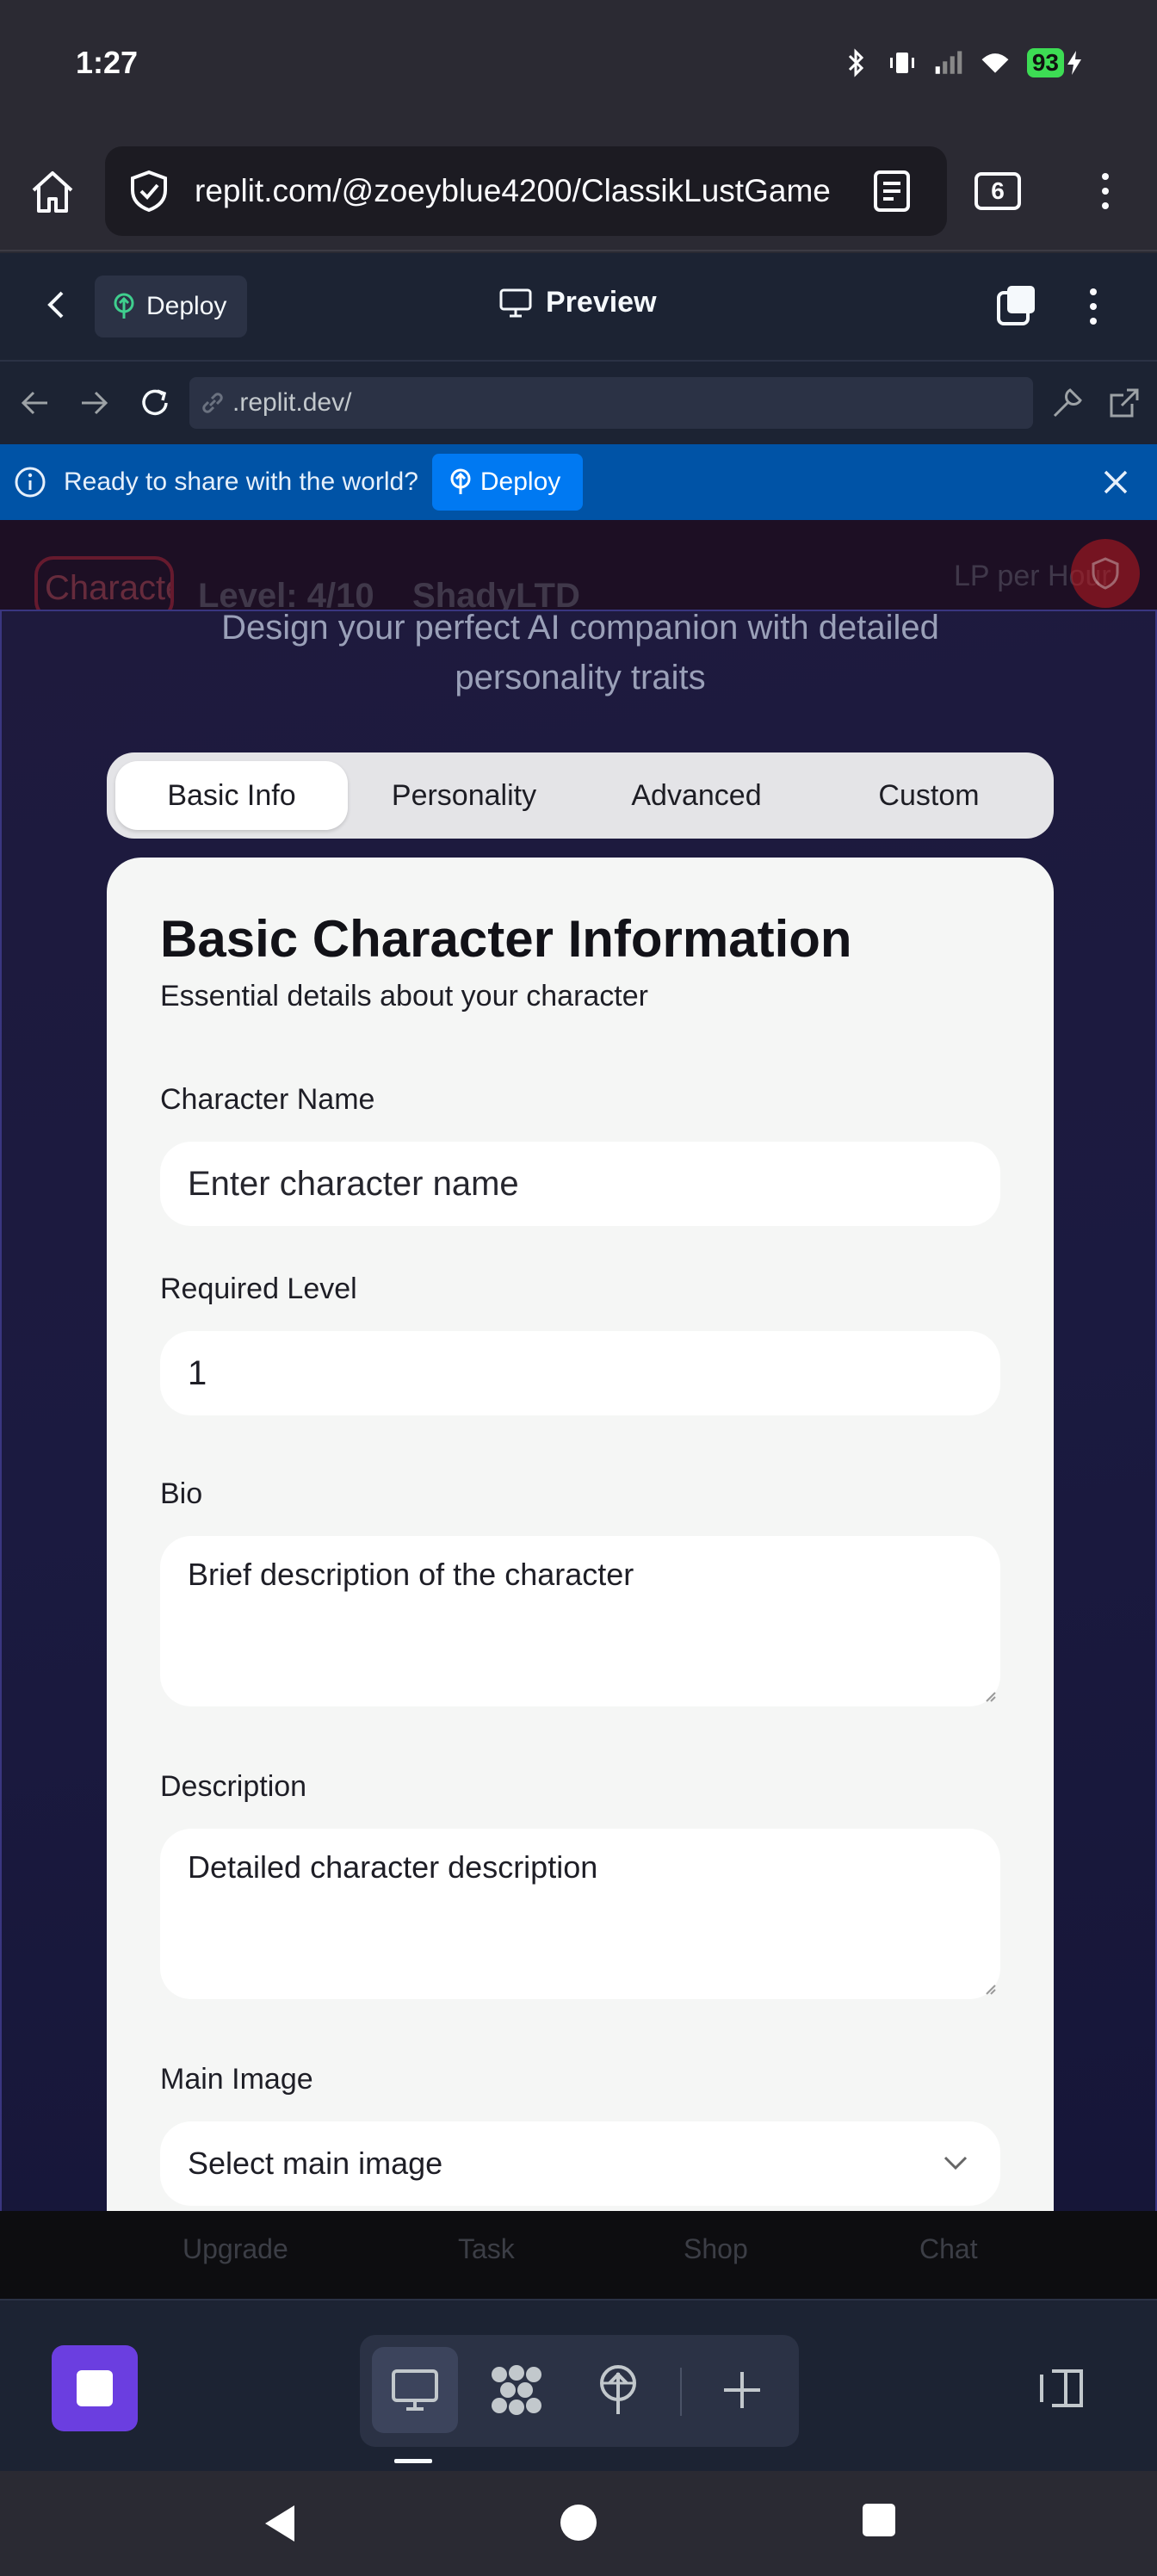 The width and height of the screenshot is (1157, 2576). What do you see at coordinates (186, 306) in the screenshot?
I see `deploy-label: Deploy` at bounding box center [186, 306].